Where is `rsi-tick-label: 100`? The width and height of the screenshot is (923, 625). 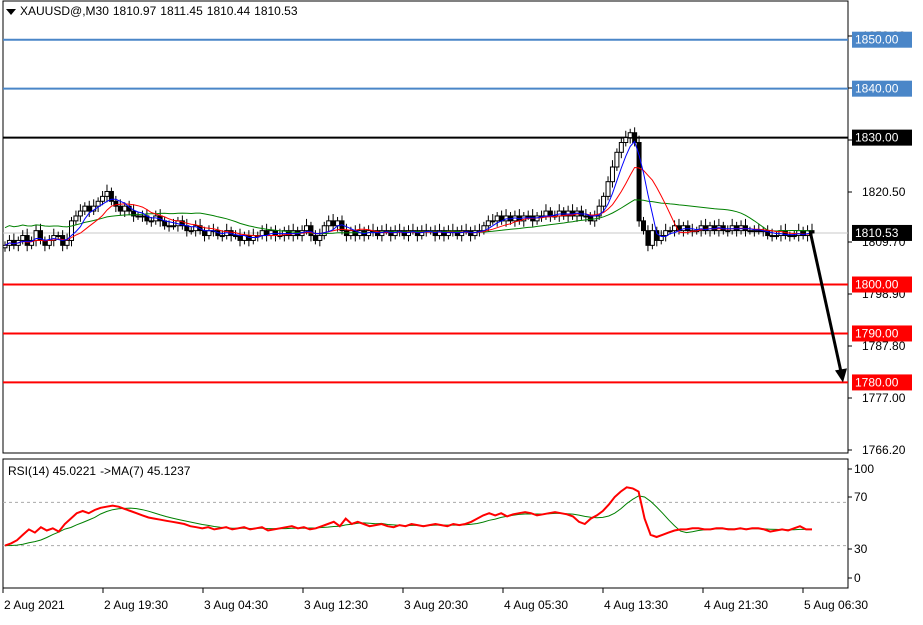
rsi-tick-label: 100 is located at coordinates (864, 469).